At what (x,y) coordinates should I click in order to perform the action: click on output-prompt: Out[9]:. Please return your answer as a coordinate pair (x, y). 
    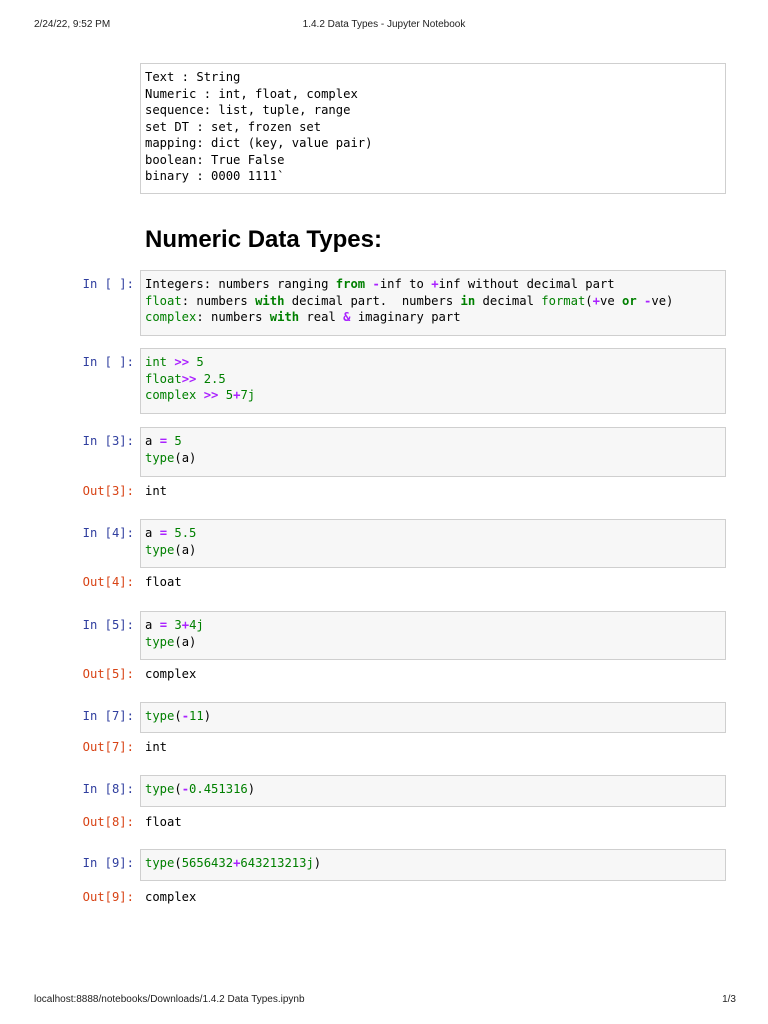
    Looking at the image, I should click on (108, 897).